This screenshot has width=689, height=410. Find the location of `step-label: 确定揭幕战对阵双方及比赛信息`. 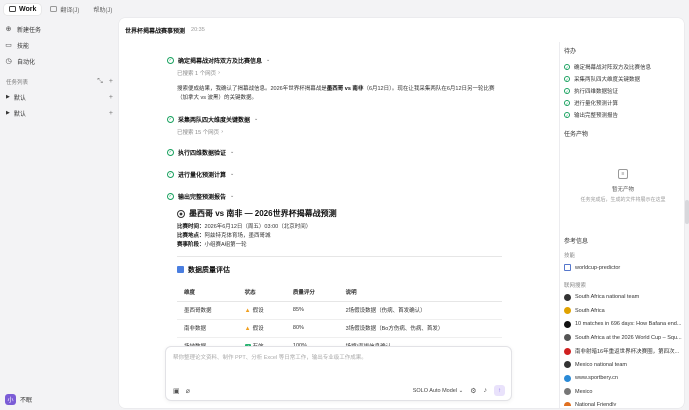

step-label: 确定揭幕战对阵双方及比赛信息 is located at coordinates (220, 61).